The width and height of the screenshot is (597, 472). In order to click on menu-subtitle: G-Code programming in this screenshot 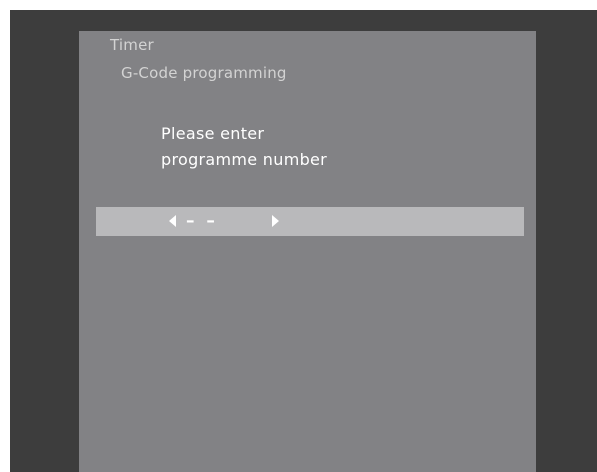, I will do `click(204, 73)`.